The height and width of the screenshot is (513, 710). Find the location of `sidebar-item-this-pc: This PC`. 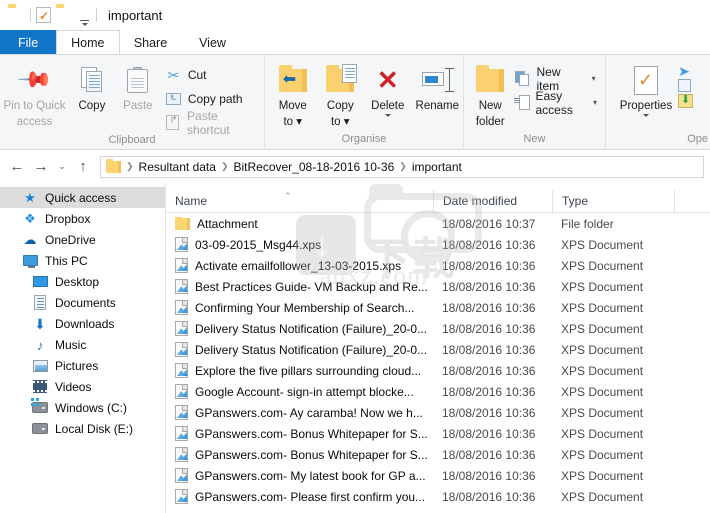

sidebar-item-this-pc: This PC is located at coordinates (82, 260).